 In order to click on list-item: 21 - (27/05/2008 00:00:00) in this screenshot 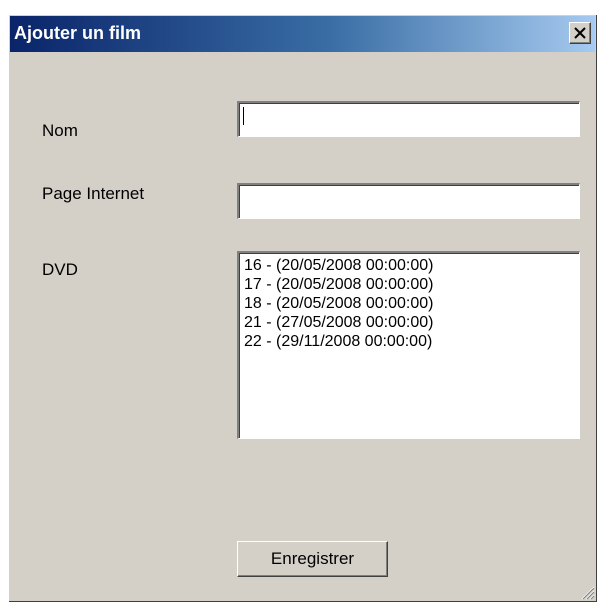, I will do `click(409, 322)`.